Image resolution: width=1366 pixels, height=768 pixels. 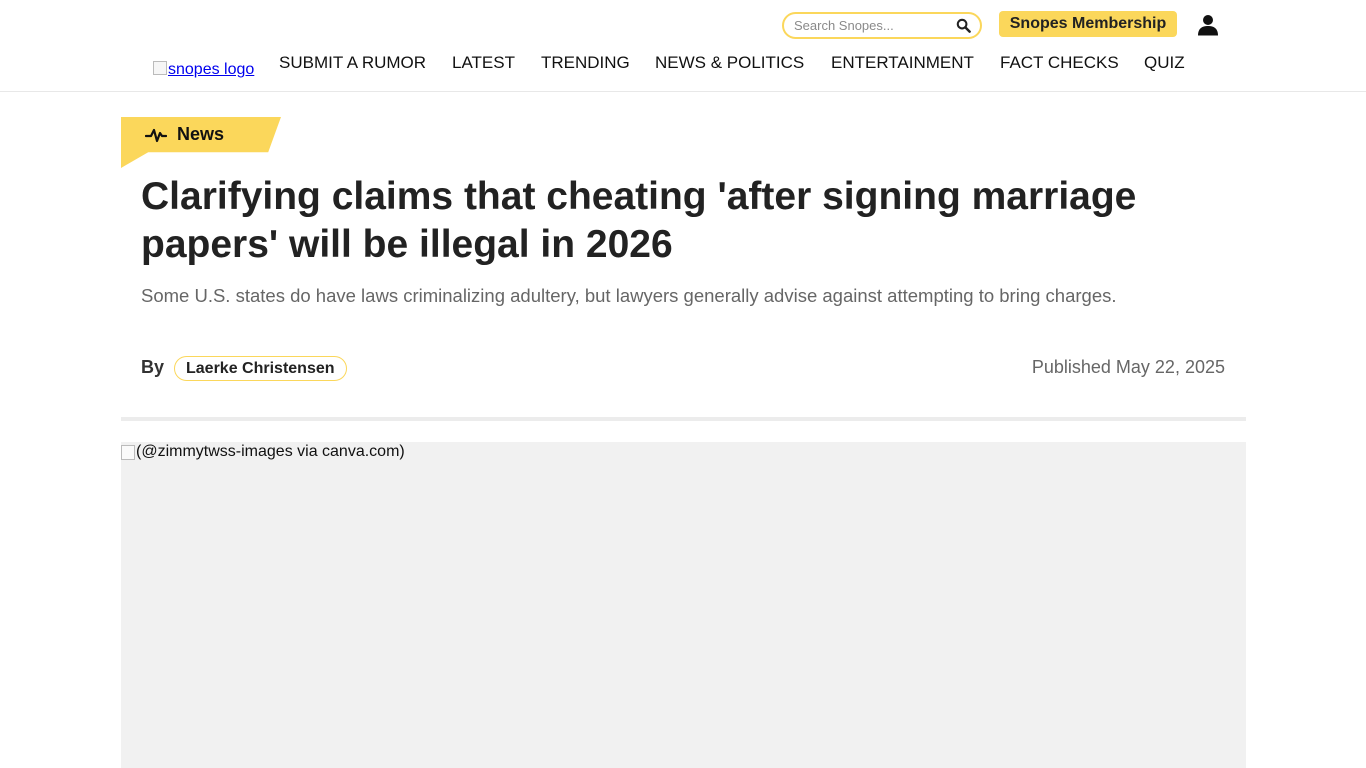 I want to click on category-label: News, so click(x=201, y=134).